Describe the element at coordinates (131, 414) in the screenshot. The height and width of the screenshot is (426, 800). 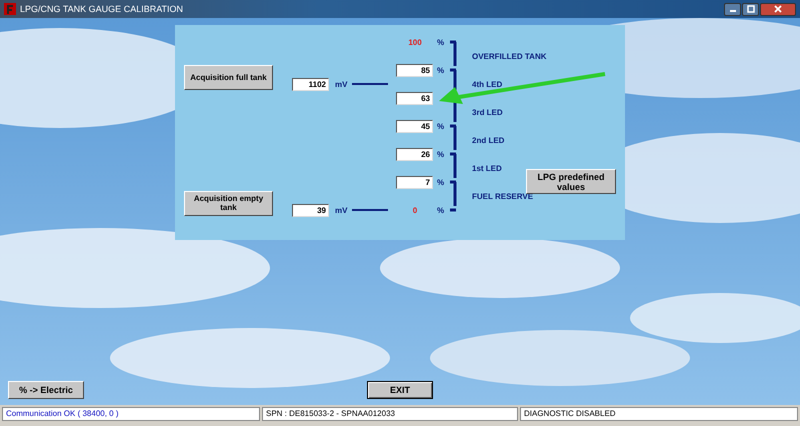
I see `status-text: Communication OK ( 38400, 0 )` at that location.